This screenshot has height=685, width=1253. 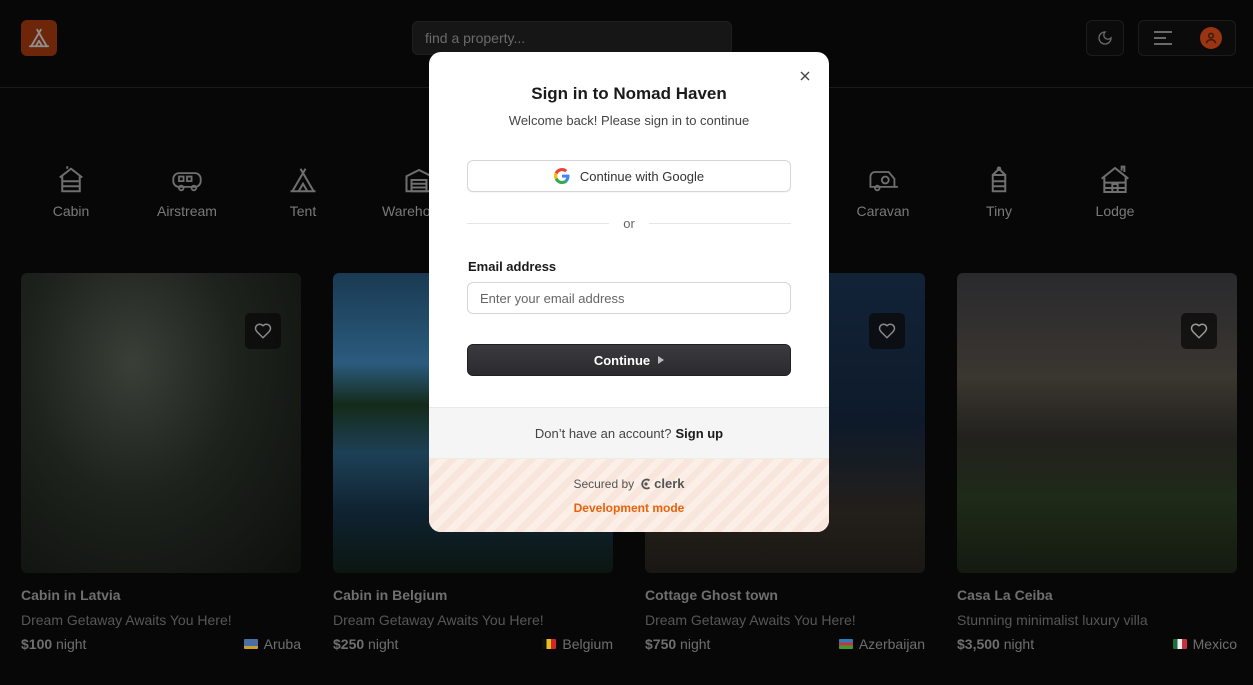 I want to click on modal-title: Sign in to Nomad Haven, so click(x=629, y=93).